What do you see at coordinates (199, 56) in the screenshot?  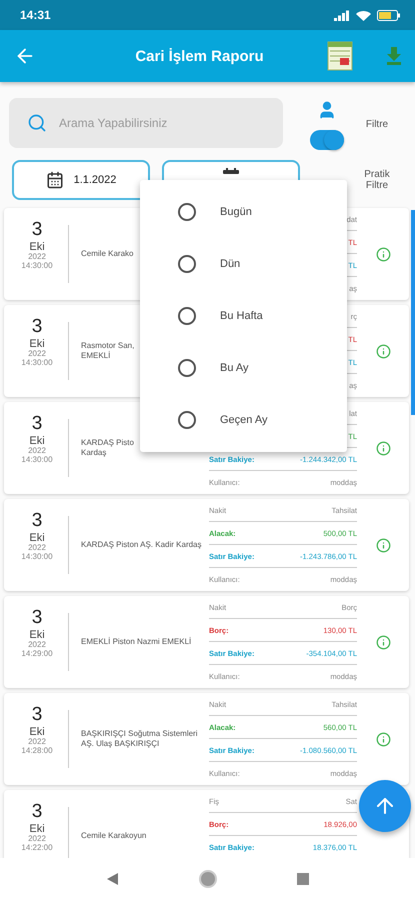 I see `screen-title: Cari İşlem Raporu` at bounding box center [199, 56].